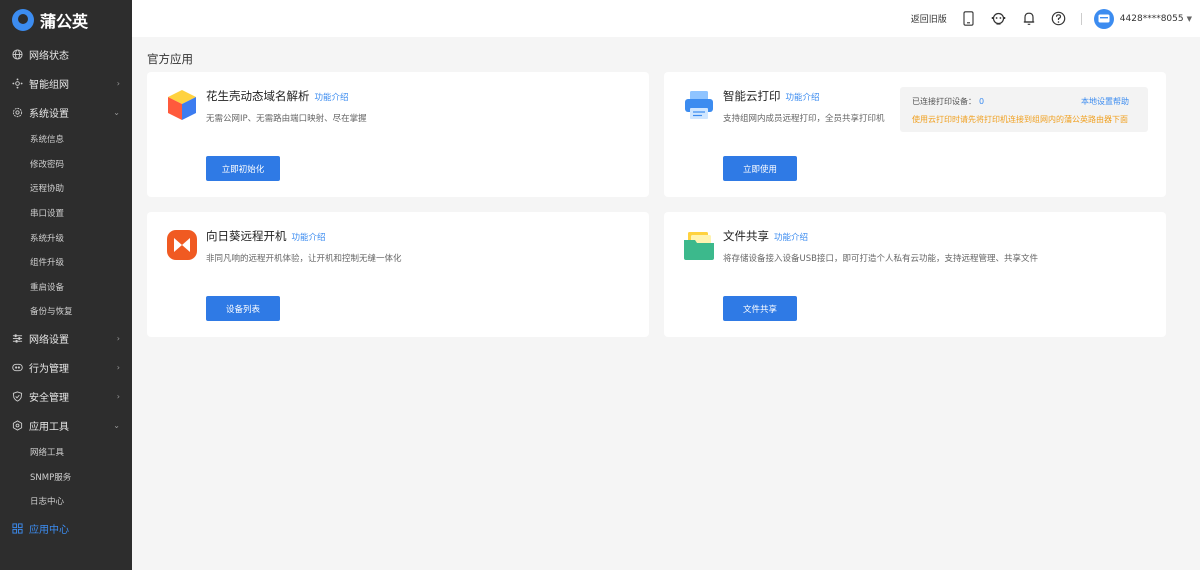 This screenshot has height=570, width=1200. What do you see at coordinates (1152, 19) in the screenshot?
I see `user-id: 4428****8055` at bounding box center [1152, 19].